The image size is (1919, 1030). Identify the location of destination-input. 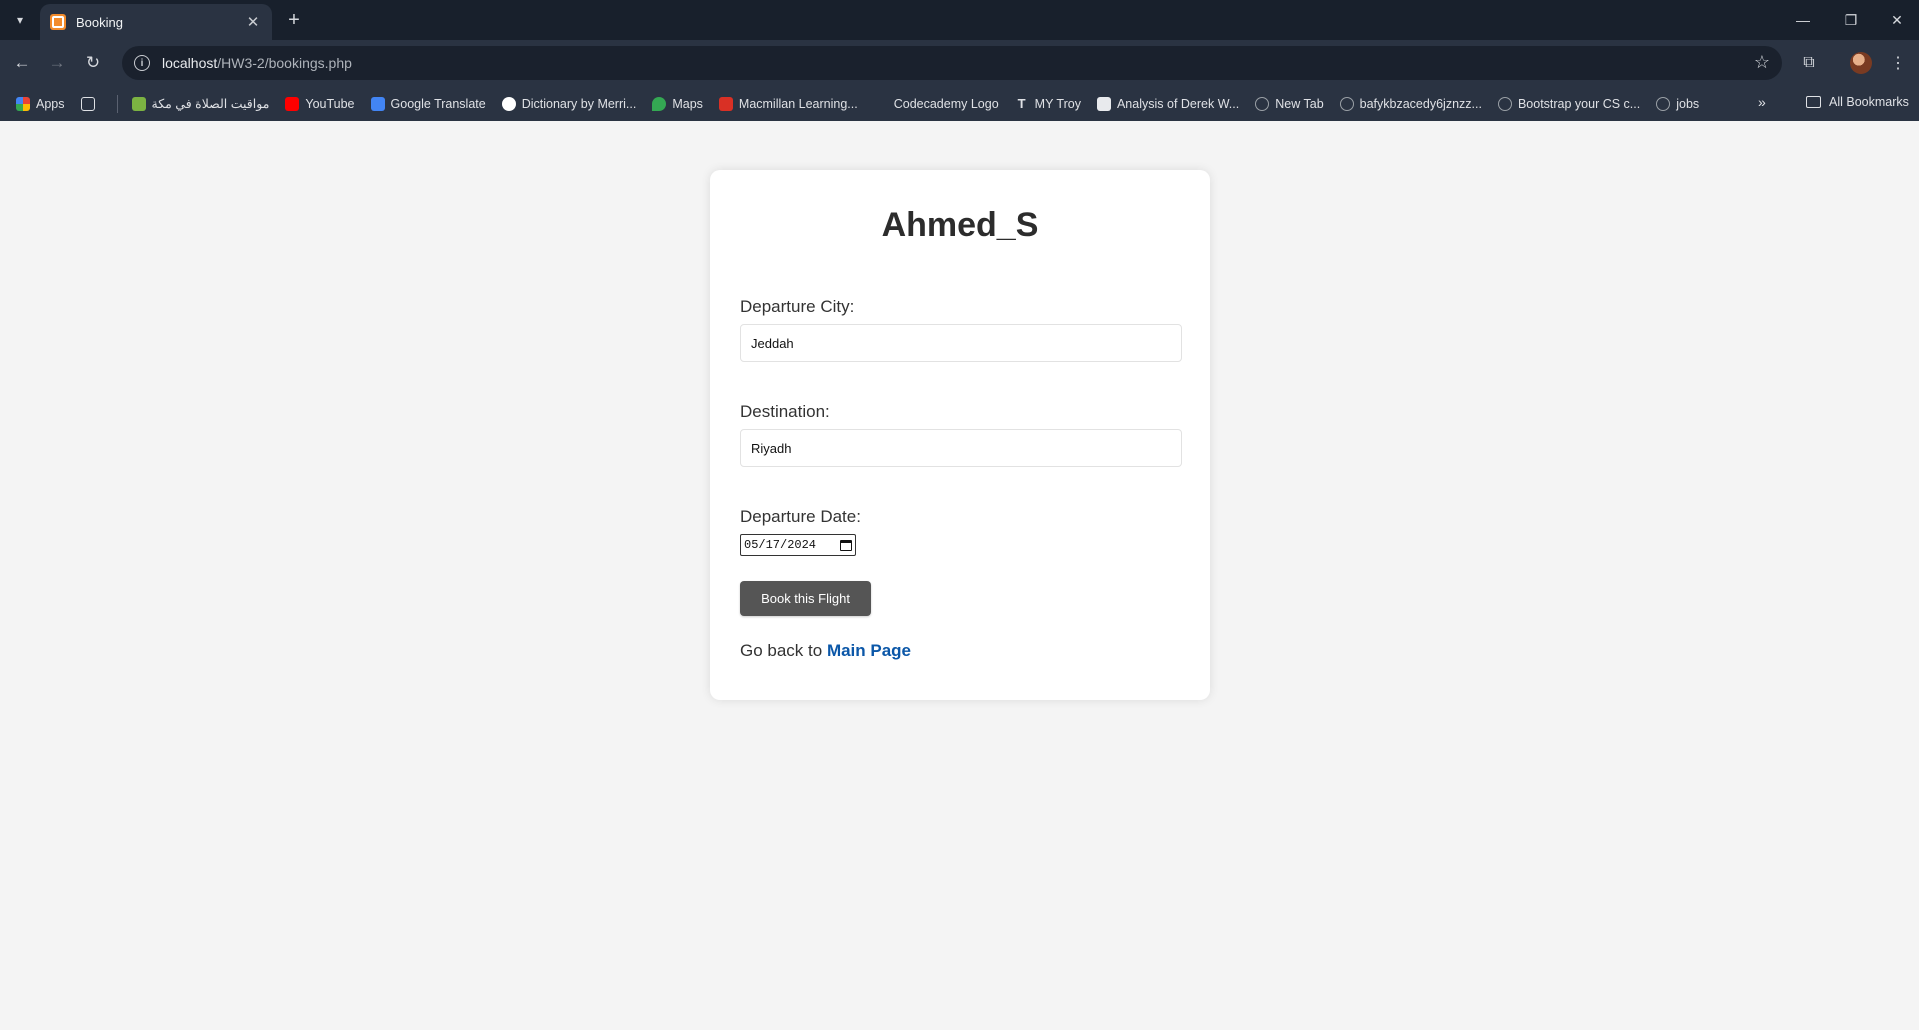
(961, 448).